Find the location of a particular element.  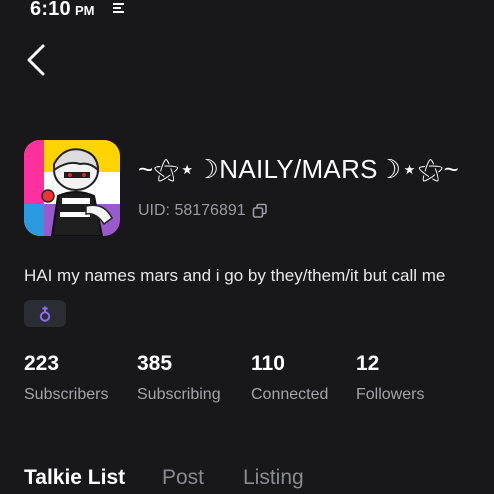

stat-value: 385 is located at coordinates (155, 363).